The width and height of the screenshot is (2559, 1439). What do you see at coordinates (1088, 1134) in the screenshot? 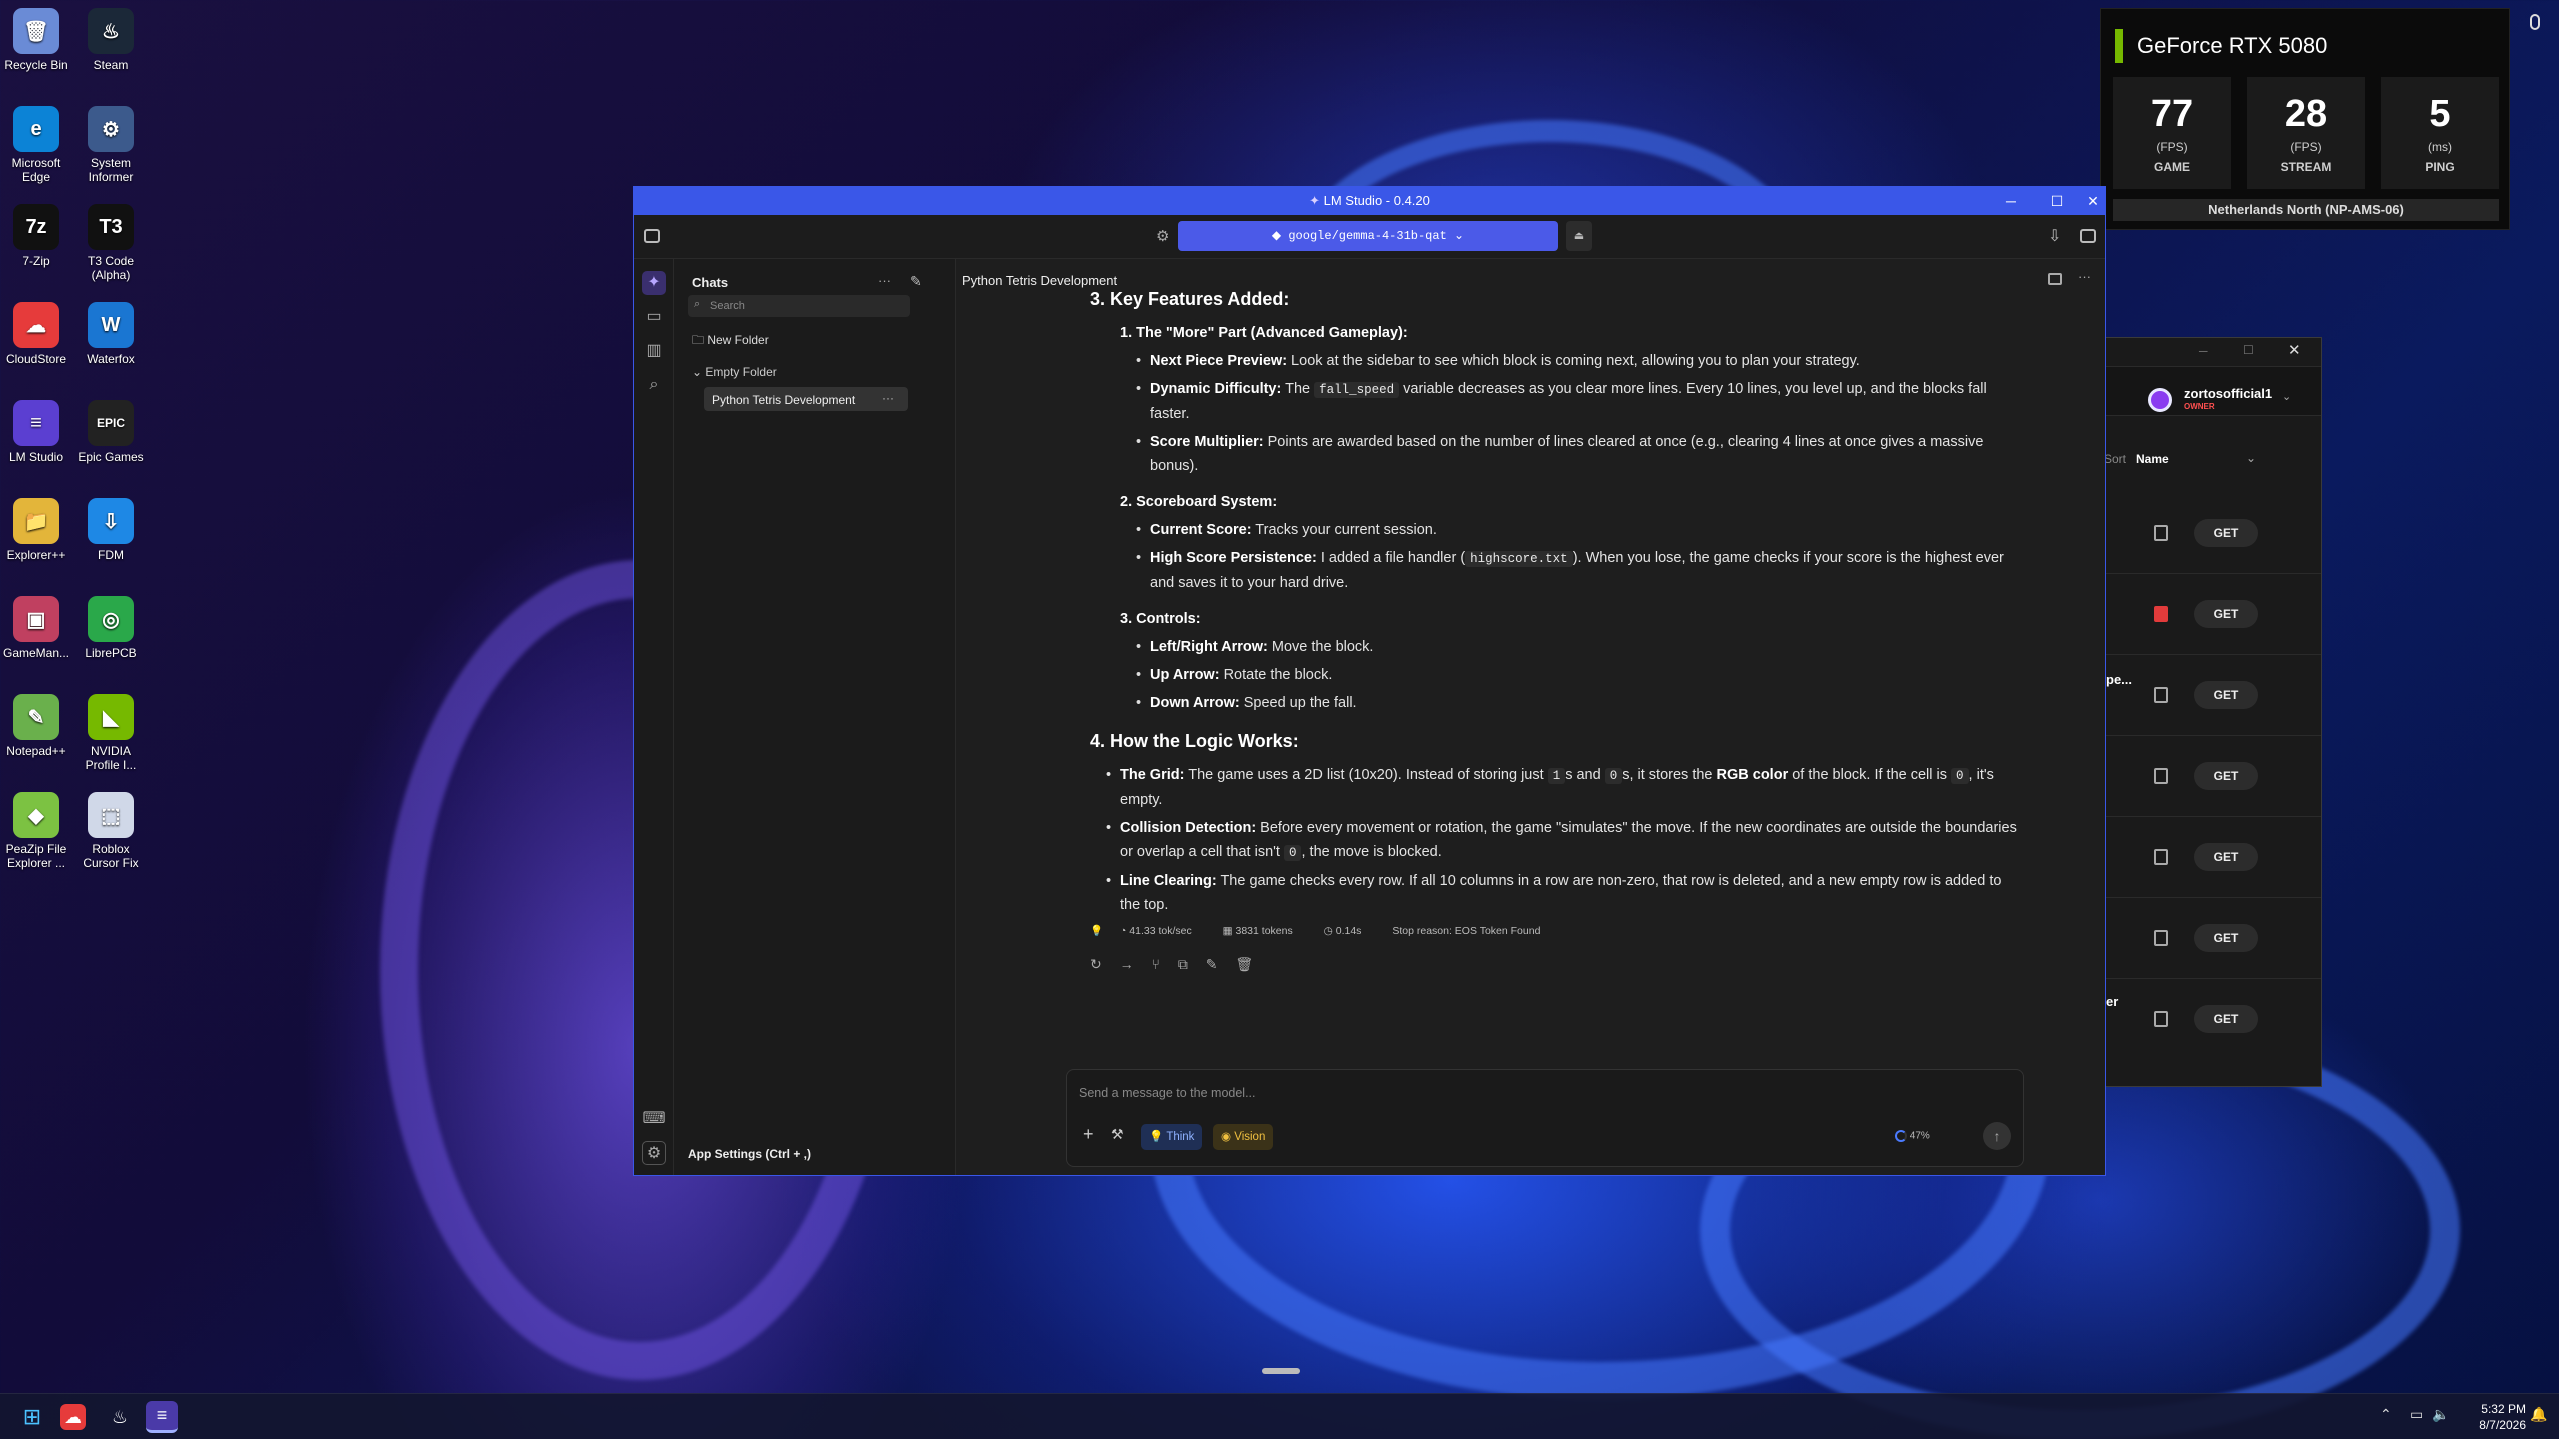
I see `attach-plus-icon: +` at bounding box center [1088, 1134].